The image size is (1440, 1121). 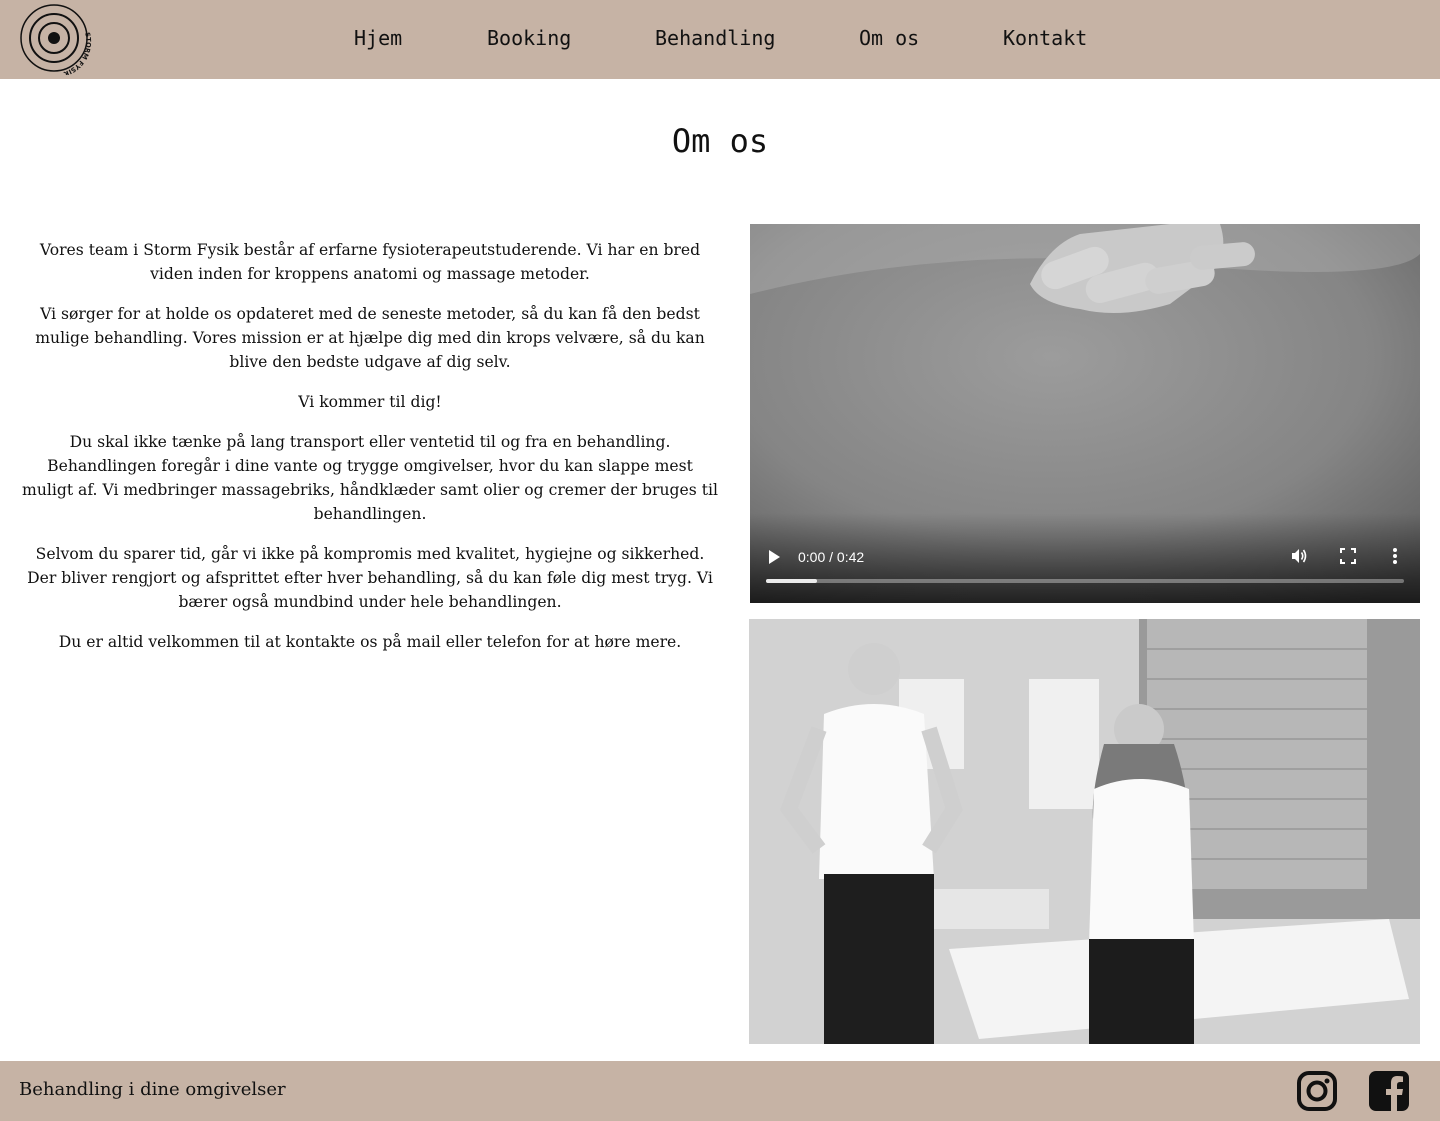 I want to click on instagram-icon, so click(x=1317, y=1091).